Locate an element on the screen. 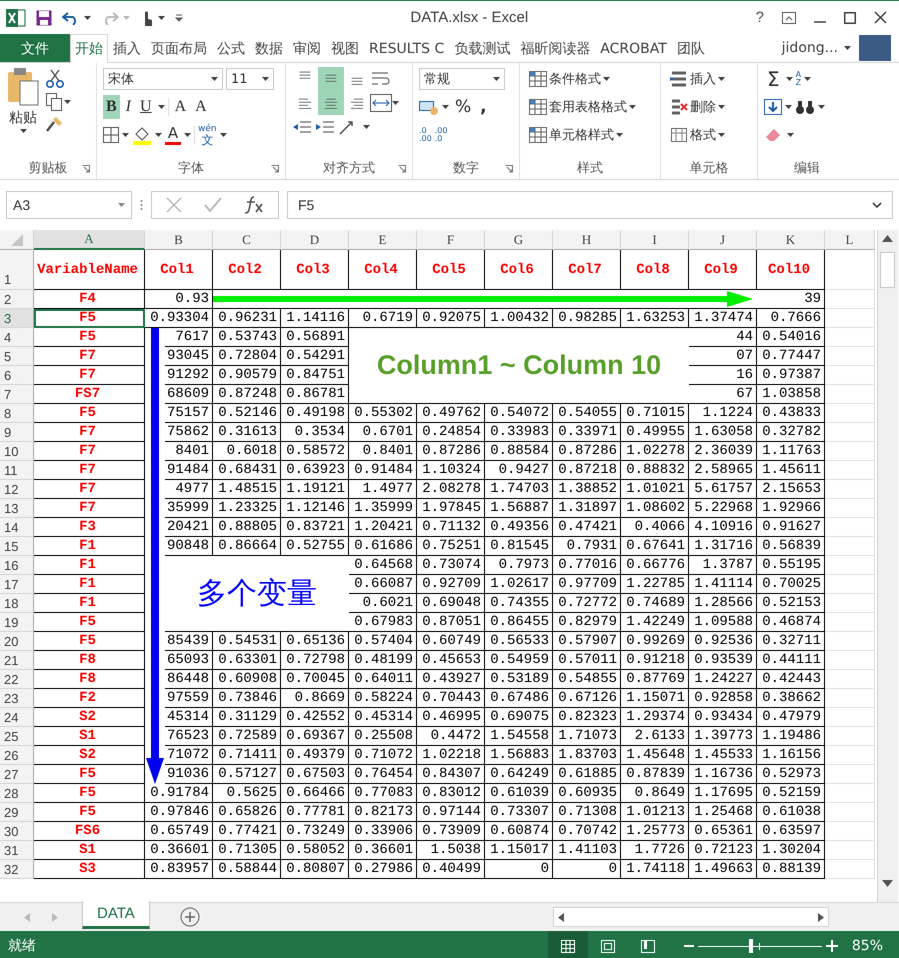 The image size is (899, 958). table-cell: 0.47421 is located at coordinates (587, 527).